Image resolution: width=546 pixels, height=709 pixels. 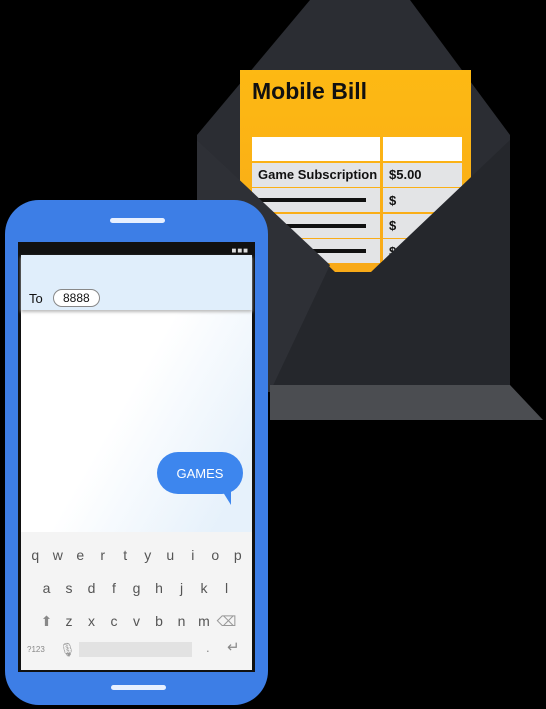 What do you see at coordinates (136, 588) in the screenshot?
I see `key-g: g` at bounding box center [136, 588].